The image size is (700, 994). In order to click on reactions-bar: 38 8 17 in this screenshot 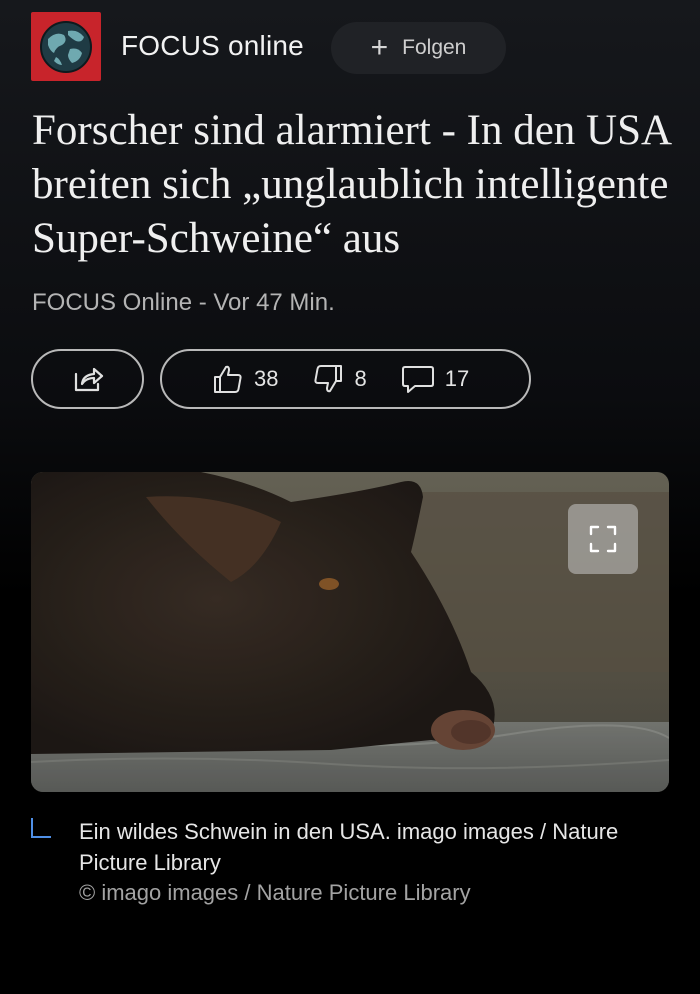, I will do `click(345, 379)`.